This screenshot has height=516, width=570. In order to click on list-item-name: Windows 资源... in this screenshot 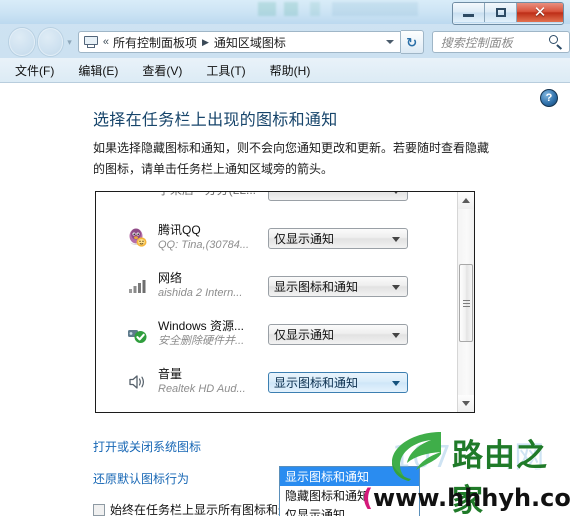, I will do `click(201, 326)`.